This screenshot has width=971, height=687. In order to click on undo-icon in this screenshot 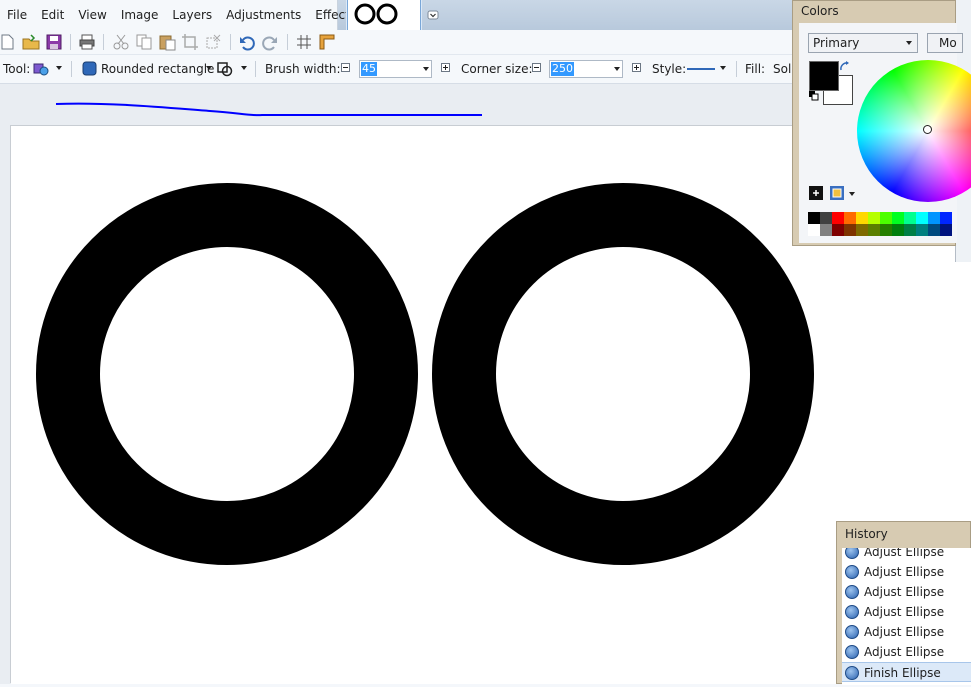, I will do `click(247, 42)`.